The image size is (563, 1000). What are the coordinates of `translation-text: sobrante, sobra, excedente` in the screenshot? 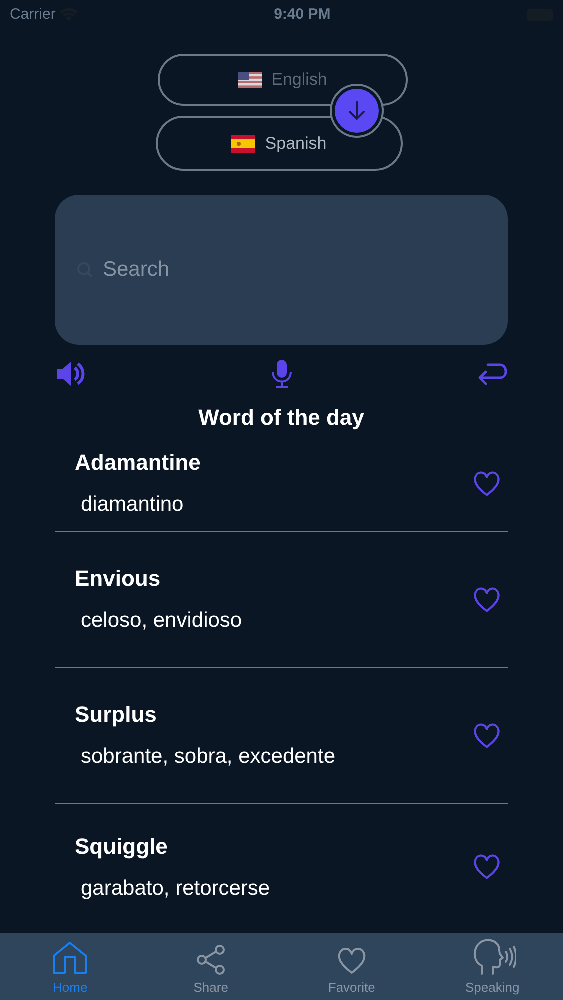 It's located at (208, 757).